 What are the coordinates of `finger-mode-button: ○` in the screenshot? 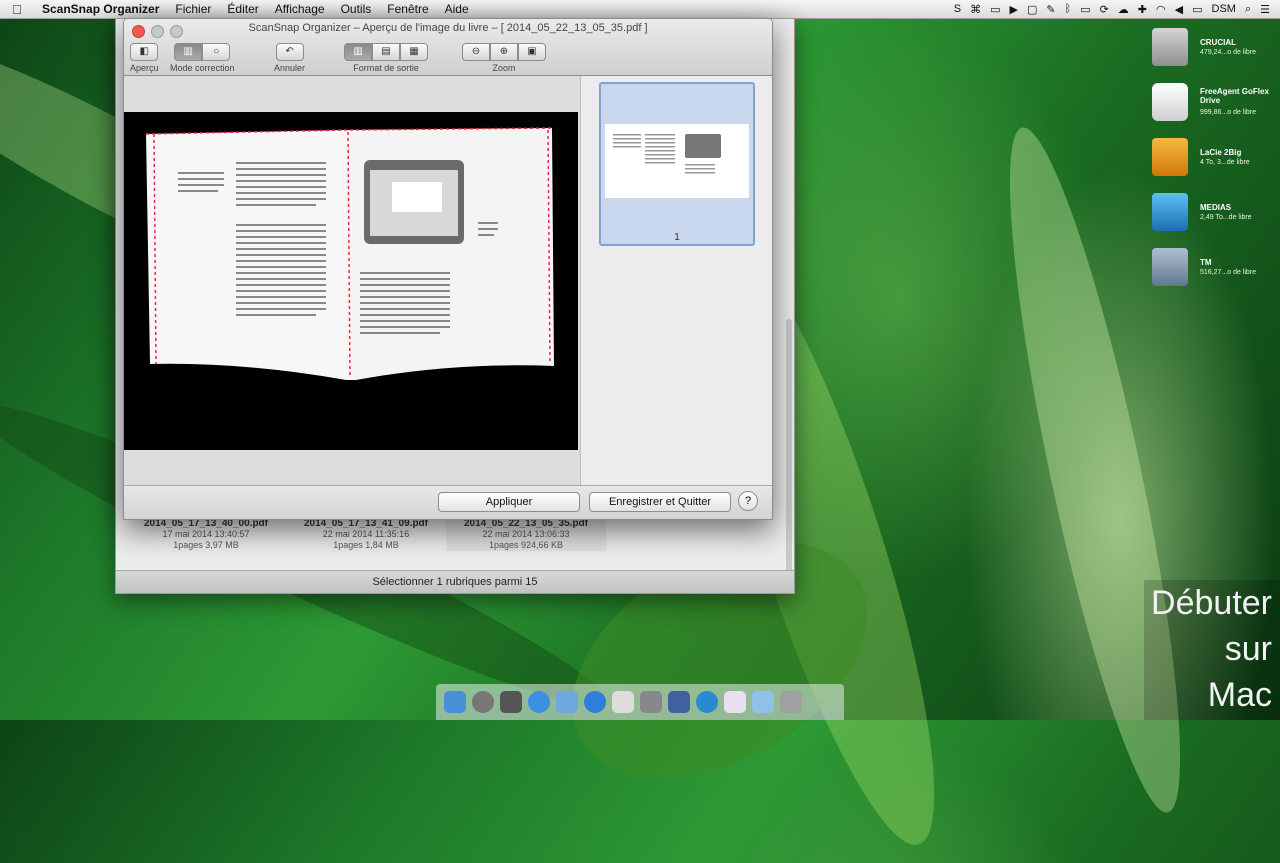 It's located at (216, 52).